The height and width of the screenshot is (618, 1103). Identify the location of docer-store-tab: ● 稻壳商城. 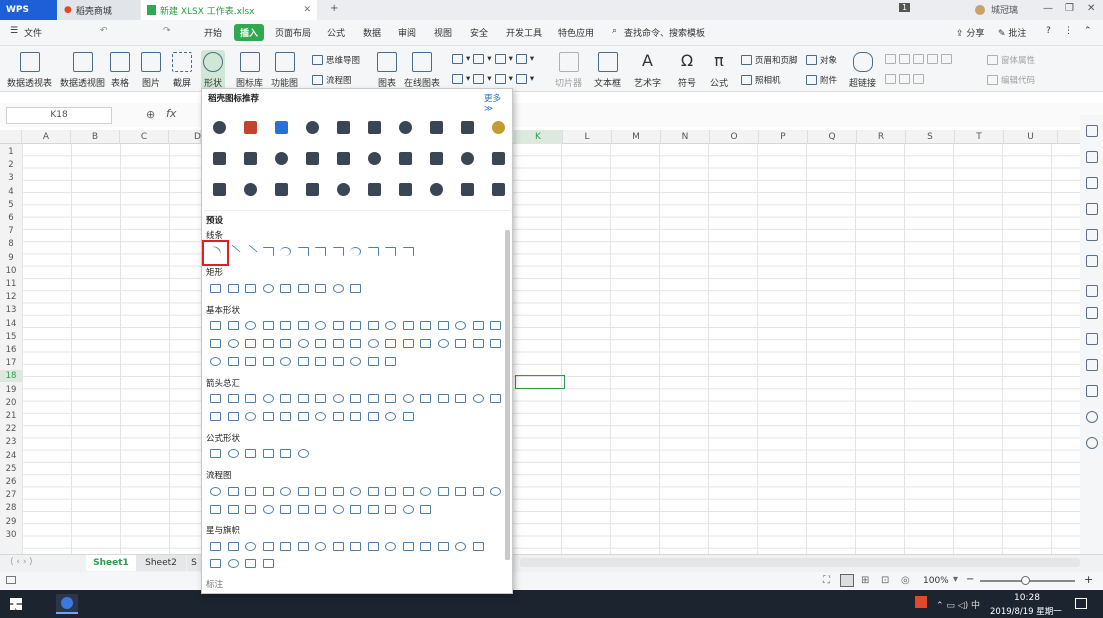
(99, 10).